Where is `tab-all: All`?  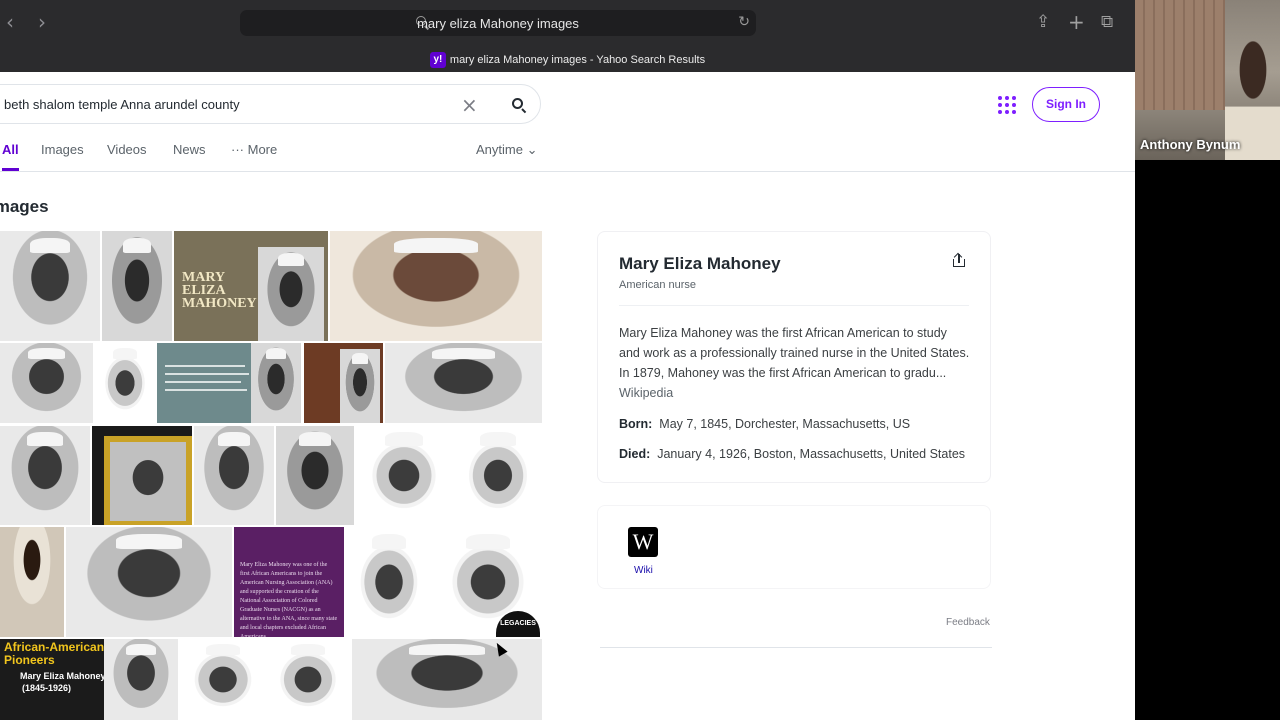 tab-all: All is located at coordinates (10, 156).